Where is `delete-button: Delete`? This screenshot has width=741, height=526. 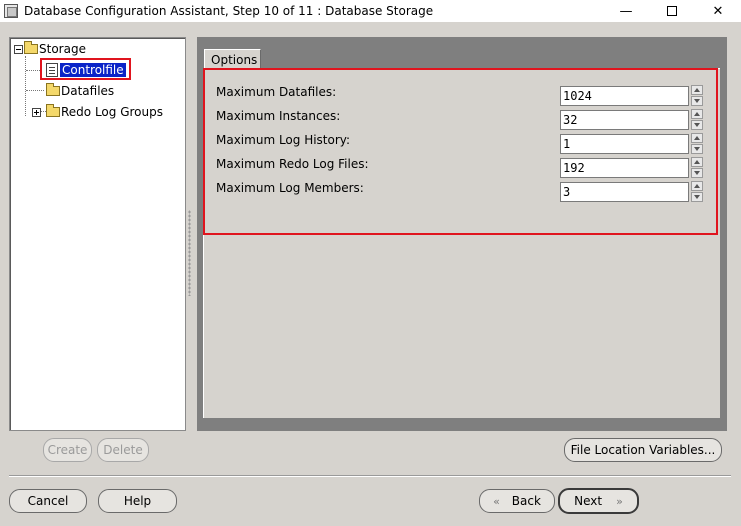 delete-button: Delete is located at coordinates (123, 450).